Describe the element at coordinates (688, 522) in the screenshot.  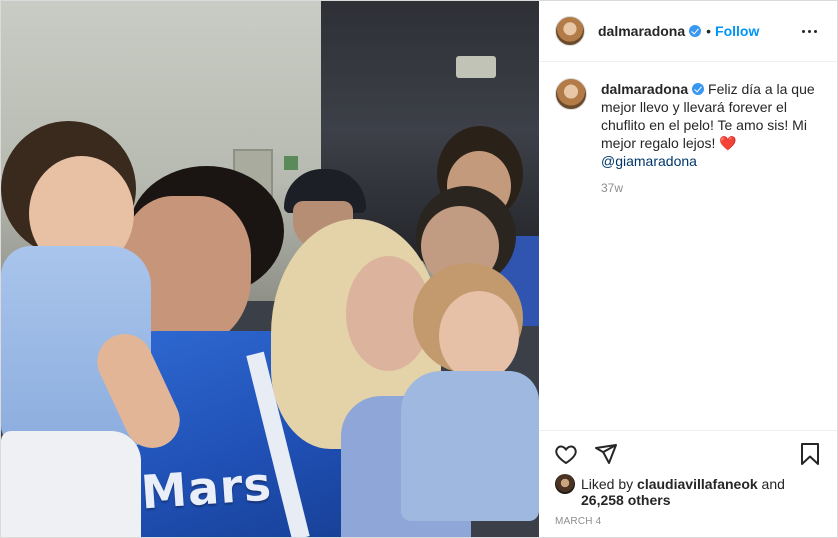
I see `post-date: MARCH 4` at that location.